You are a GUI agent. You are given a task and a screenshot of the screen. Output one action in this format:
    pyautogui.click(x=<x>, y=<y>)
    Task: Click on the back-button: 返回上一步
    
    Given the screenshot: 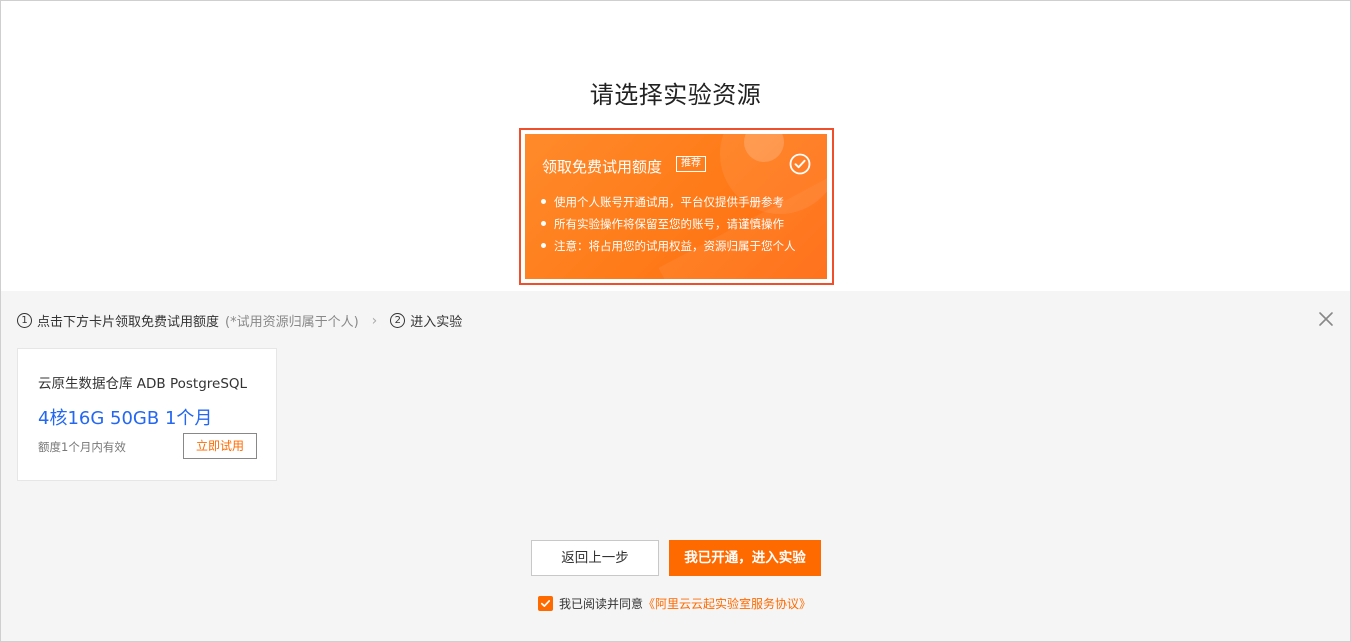 What is the action you would take?
    pyautogui.click(x=595, y=558)
    